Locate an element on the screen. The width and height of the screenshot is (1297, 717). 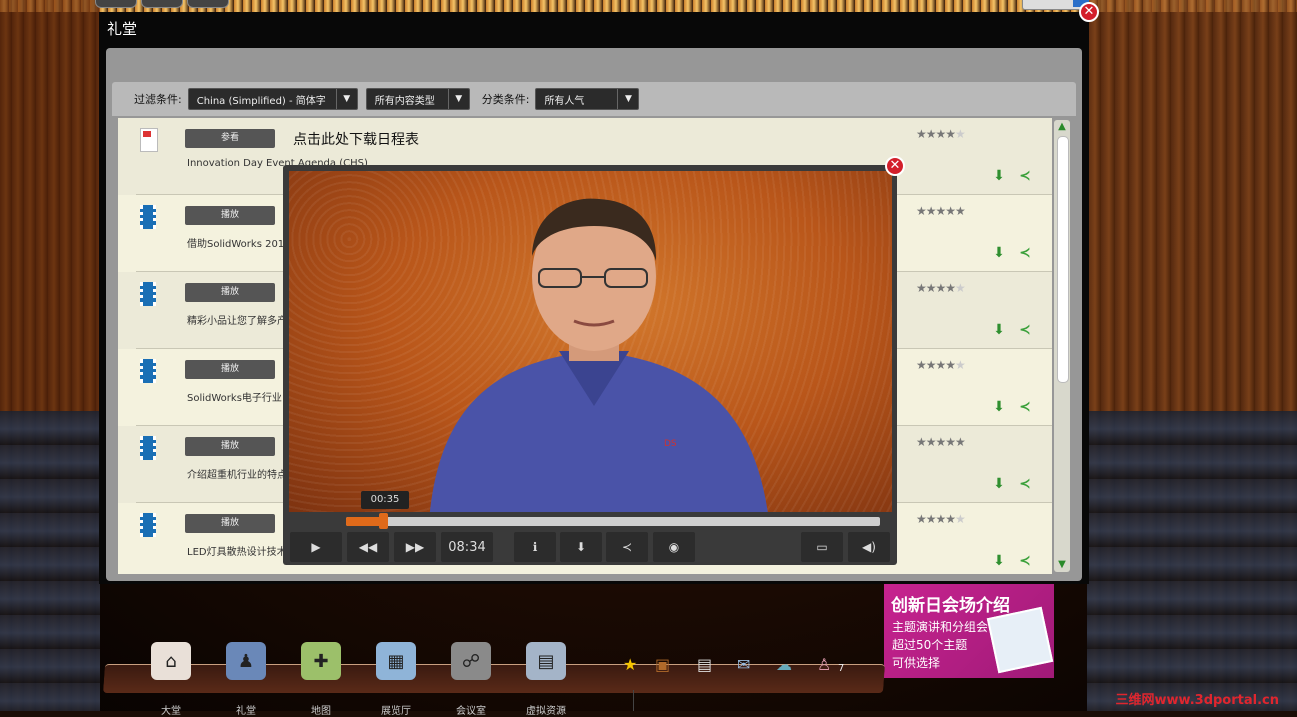
share-video-button: ≺ is located at coordinates (627, 547).